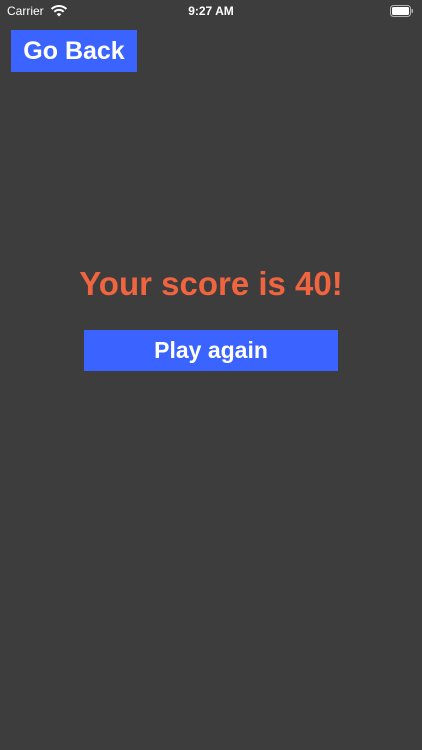 The height and width of the screenshot is (750, 422). What do you see at coordinates (211, 283) in the screenshot?
I see `score-text: Your score is 40!` at bounding box center [211, 283].